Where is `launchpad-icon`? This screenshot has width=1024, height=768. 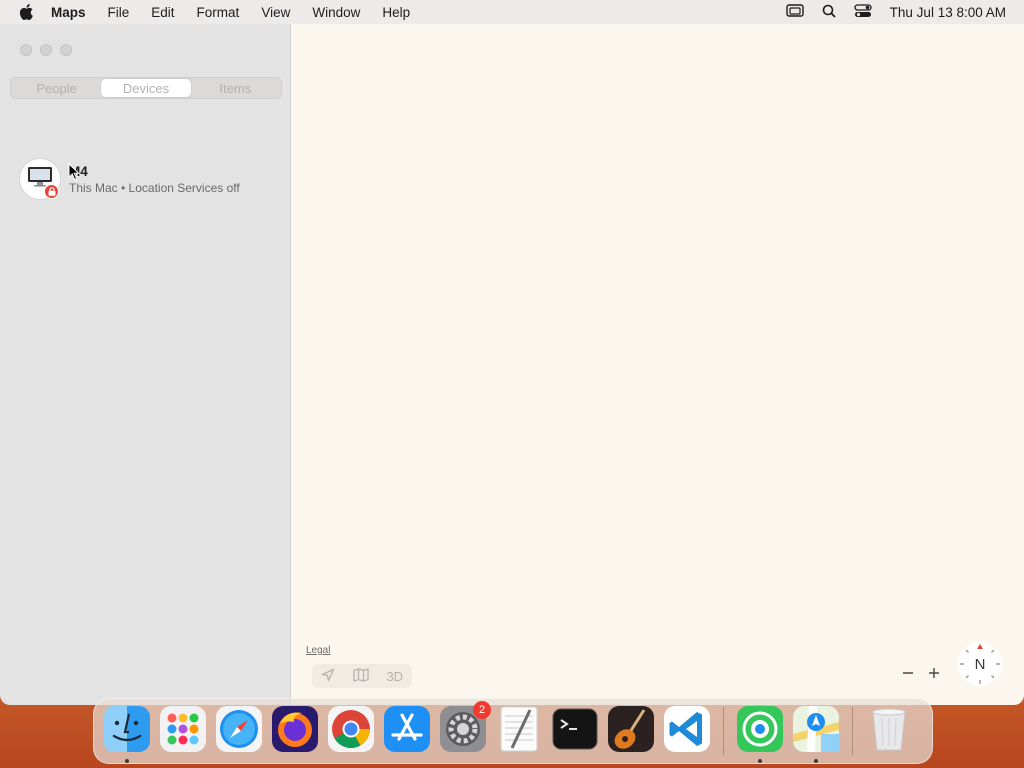
launchpad-icon is located at coordinates (183, 731).